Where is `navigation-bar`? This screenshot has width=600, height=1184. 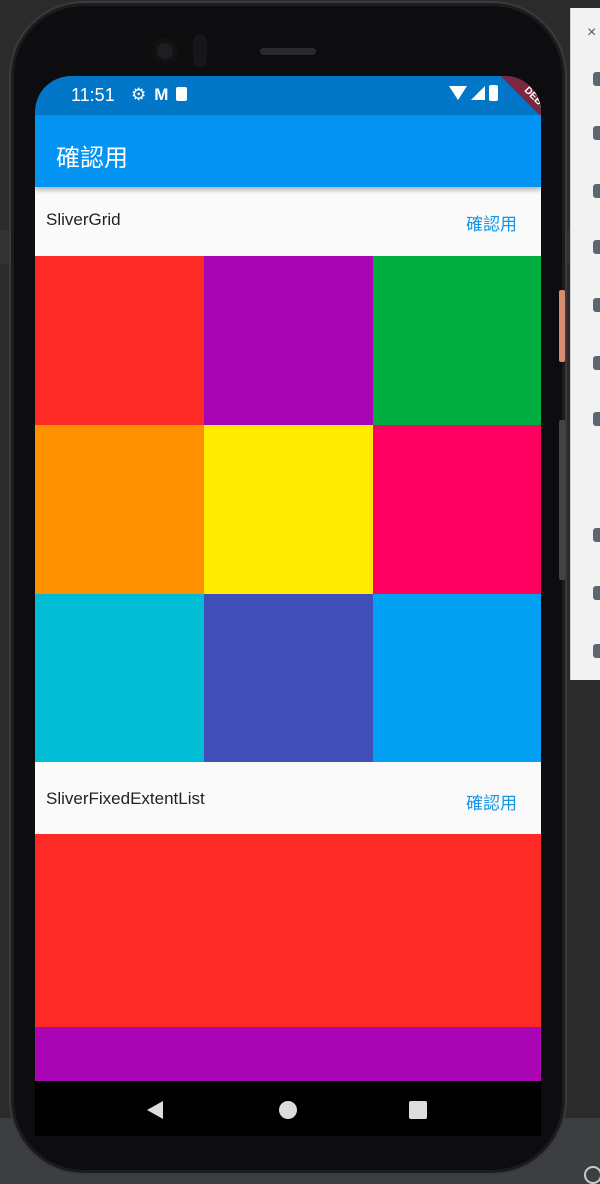
navigation-bar is located at coordinates (288, 1108).